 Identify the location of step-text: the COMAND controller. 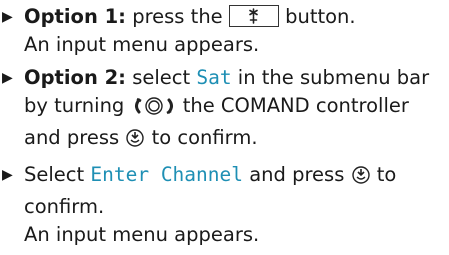
(295, 105).